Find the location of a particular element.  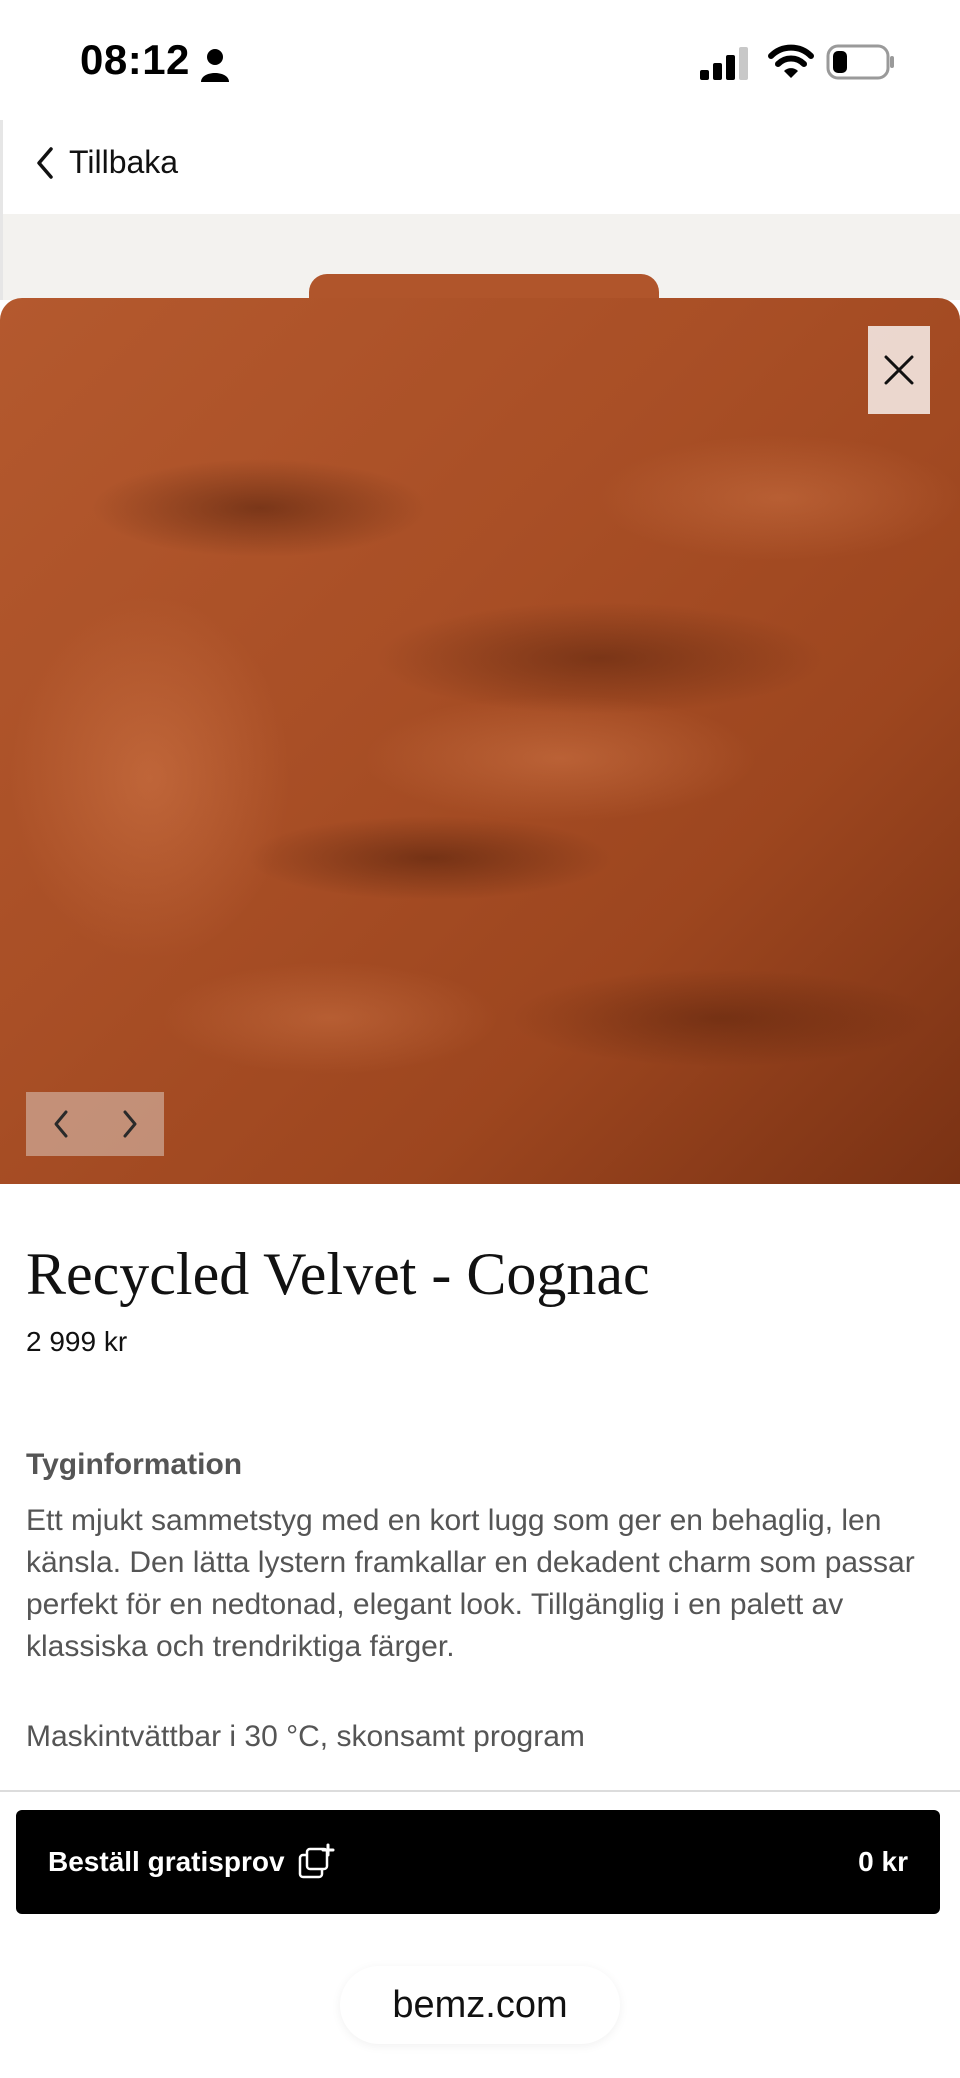

nav-bar: Tillbaka is located at coordinates (480, 167).